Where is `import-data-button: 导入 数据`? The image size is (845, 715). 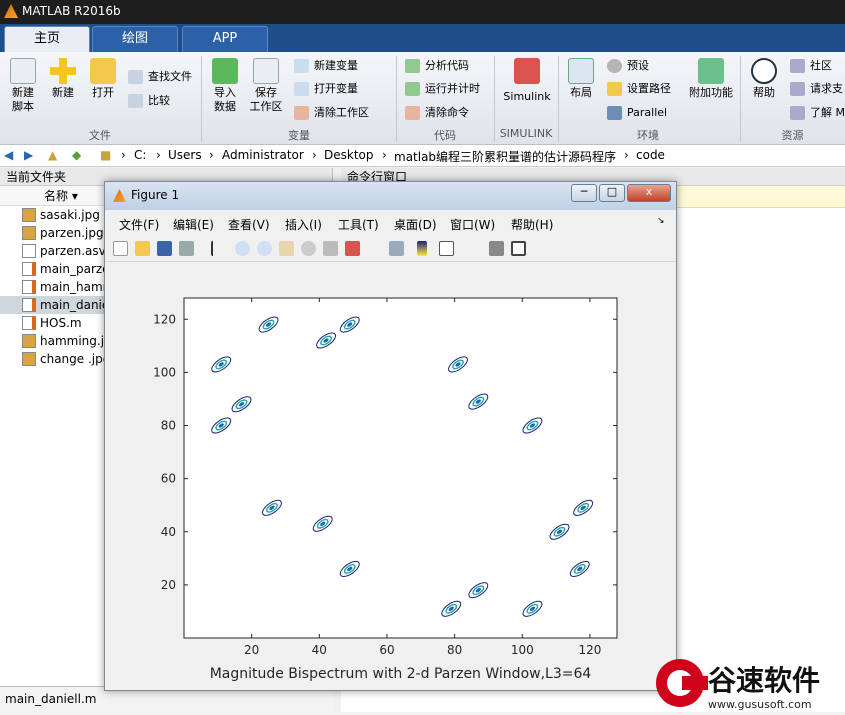 import-data-button: 导入 数据 is located at coordinates (225, 86).